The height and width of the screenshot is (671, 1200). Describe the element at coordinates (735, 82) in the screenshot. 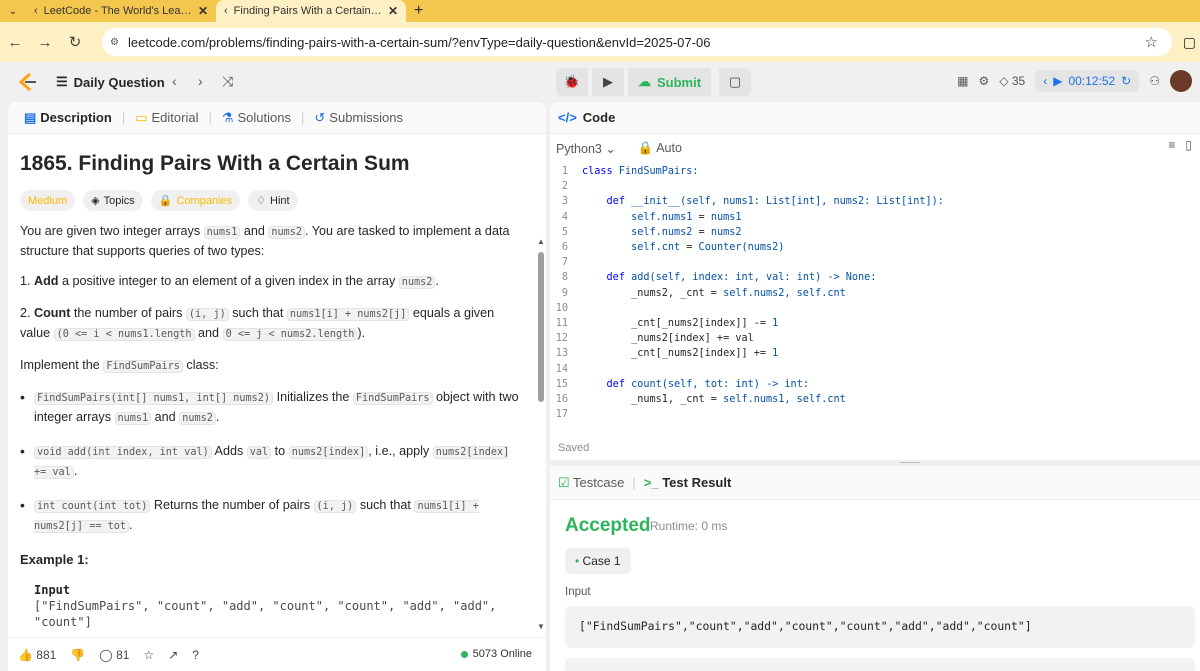

I see `notes-icon: ▢` at that location.